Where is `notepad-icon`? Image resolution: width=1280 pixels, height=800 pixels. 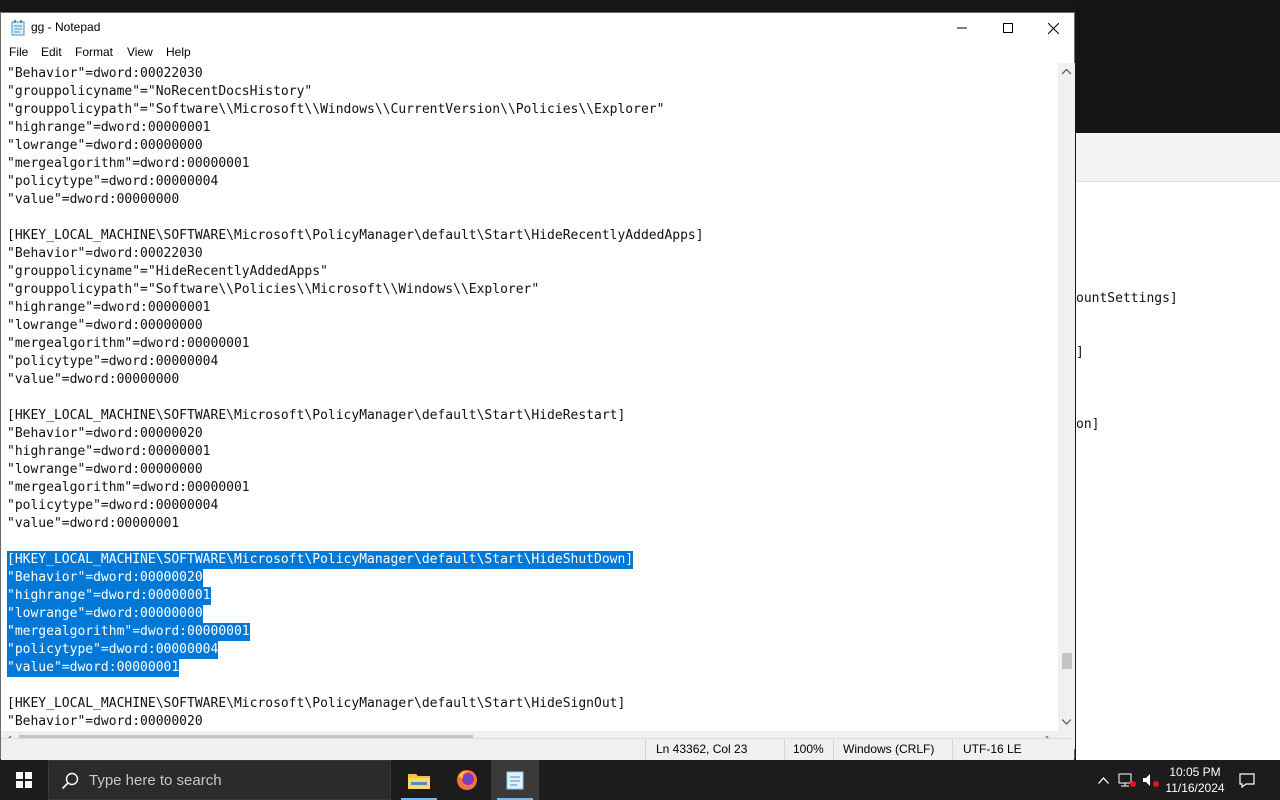 notepad-icon is located at coordinates (515, 780).